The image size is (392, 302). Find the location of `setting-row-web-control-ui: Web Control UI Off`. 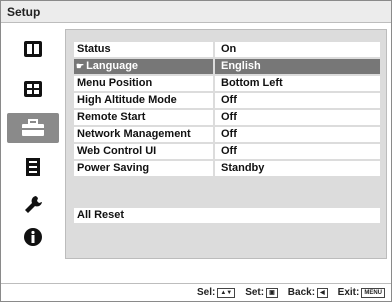

setting-row-web-control-ui: Web Control UI Off is located at coordinates (227, 151).